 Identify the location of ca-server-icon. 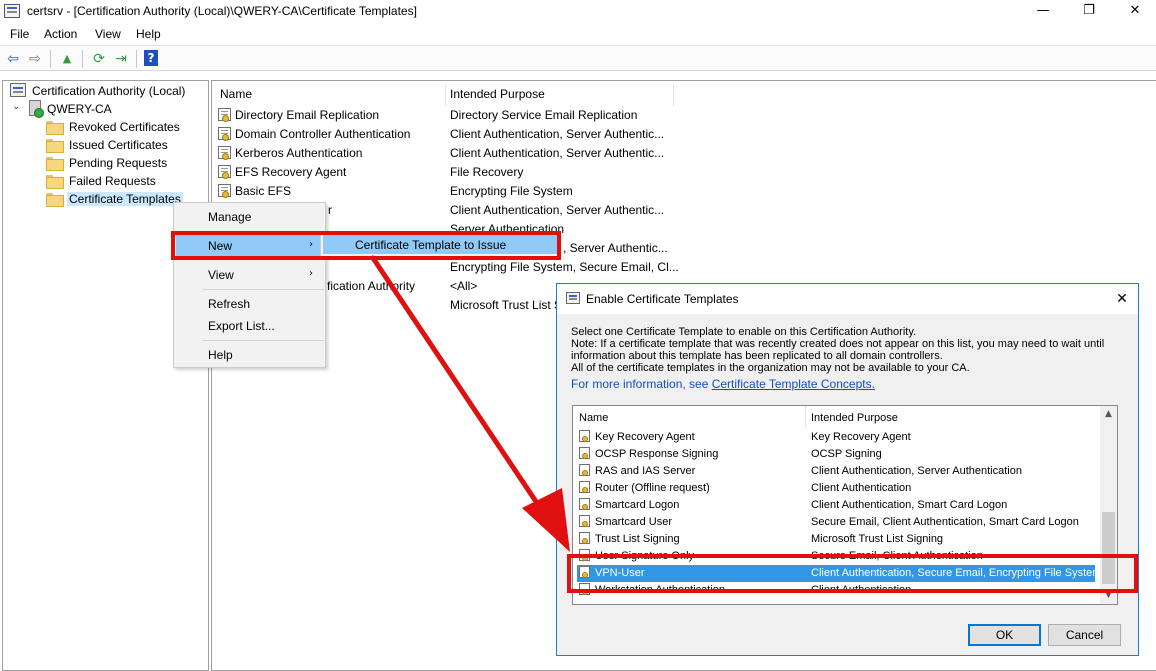
(35, 109).